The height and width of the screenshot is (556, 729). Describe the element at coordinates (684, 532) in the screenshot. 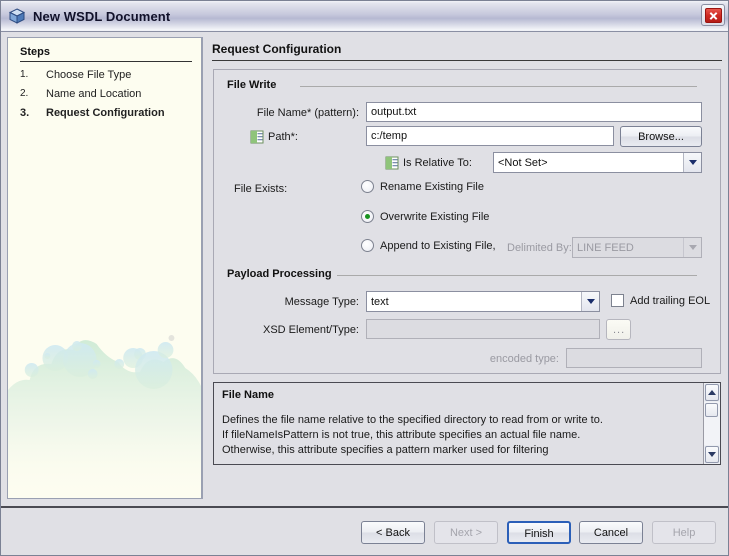

I see `help-button: Help` at that location.